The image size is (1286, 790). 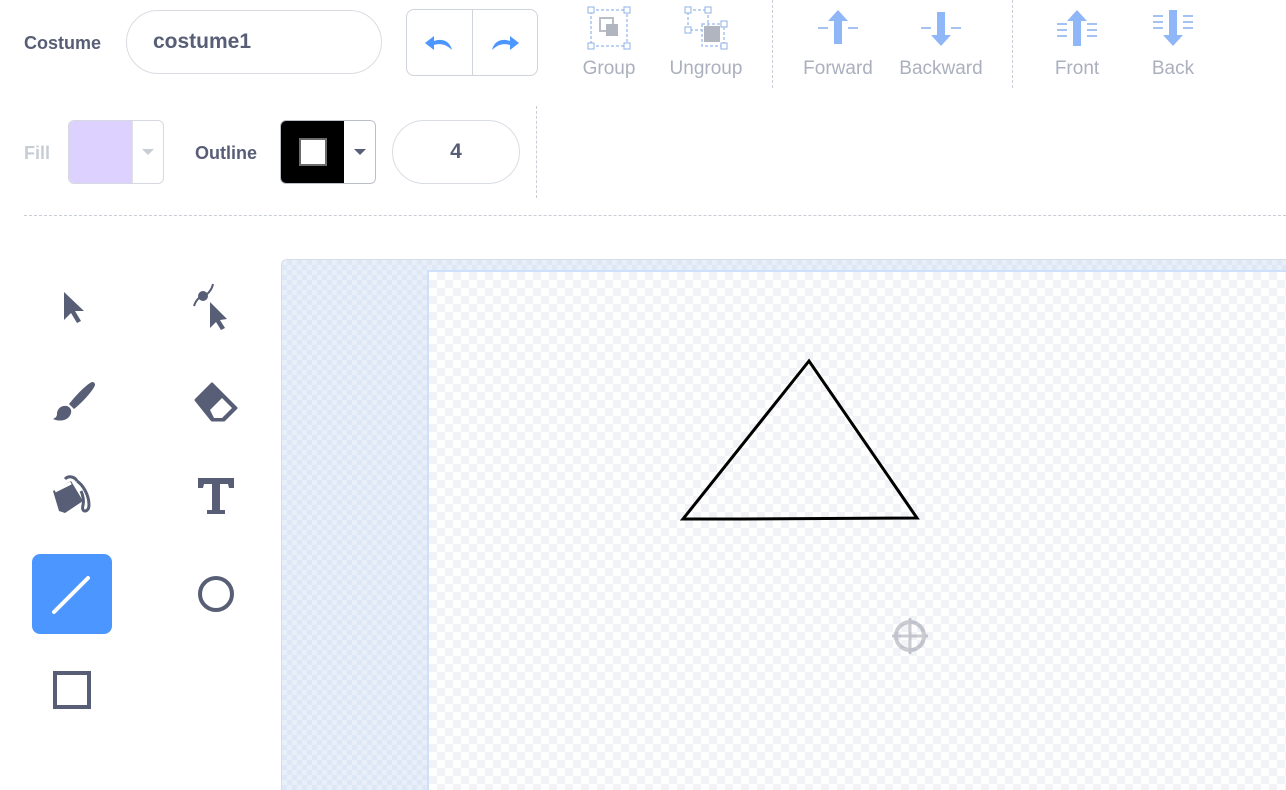 I want to click on paint-bucket-icon, so click(x=72, y=494).